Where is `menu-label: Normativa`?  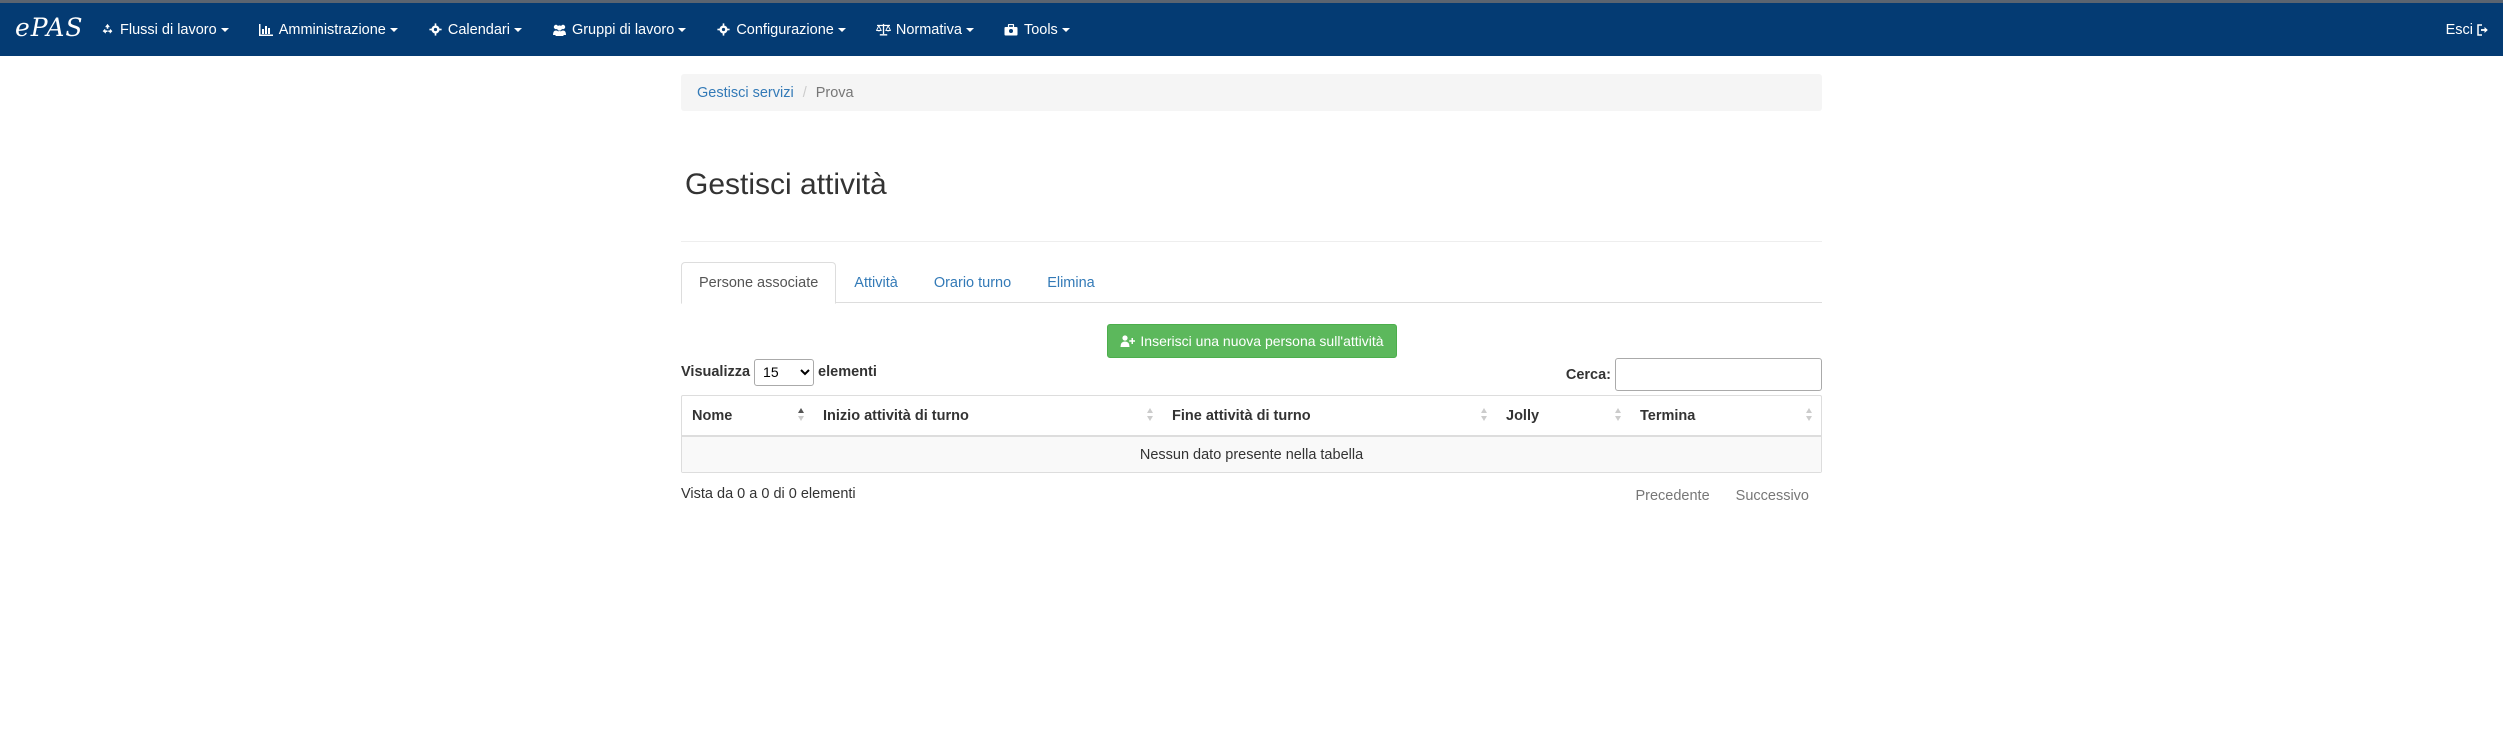 menu-label: Normativa is located at coordinates (928, 29).